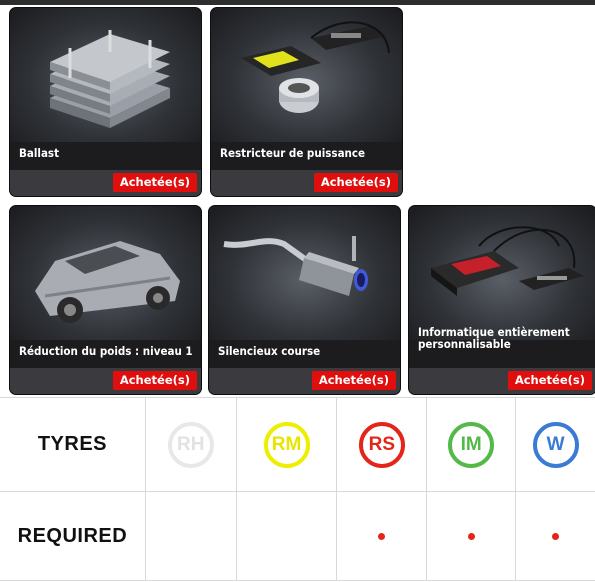 Image resolution: width=595 pixels, height=582 pixels. I want to click on tyre-cell-w: W, so click(555, 444).